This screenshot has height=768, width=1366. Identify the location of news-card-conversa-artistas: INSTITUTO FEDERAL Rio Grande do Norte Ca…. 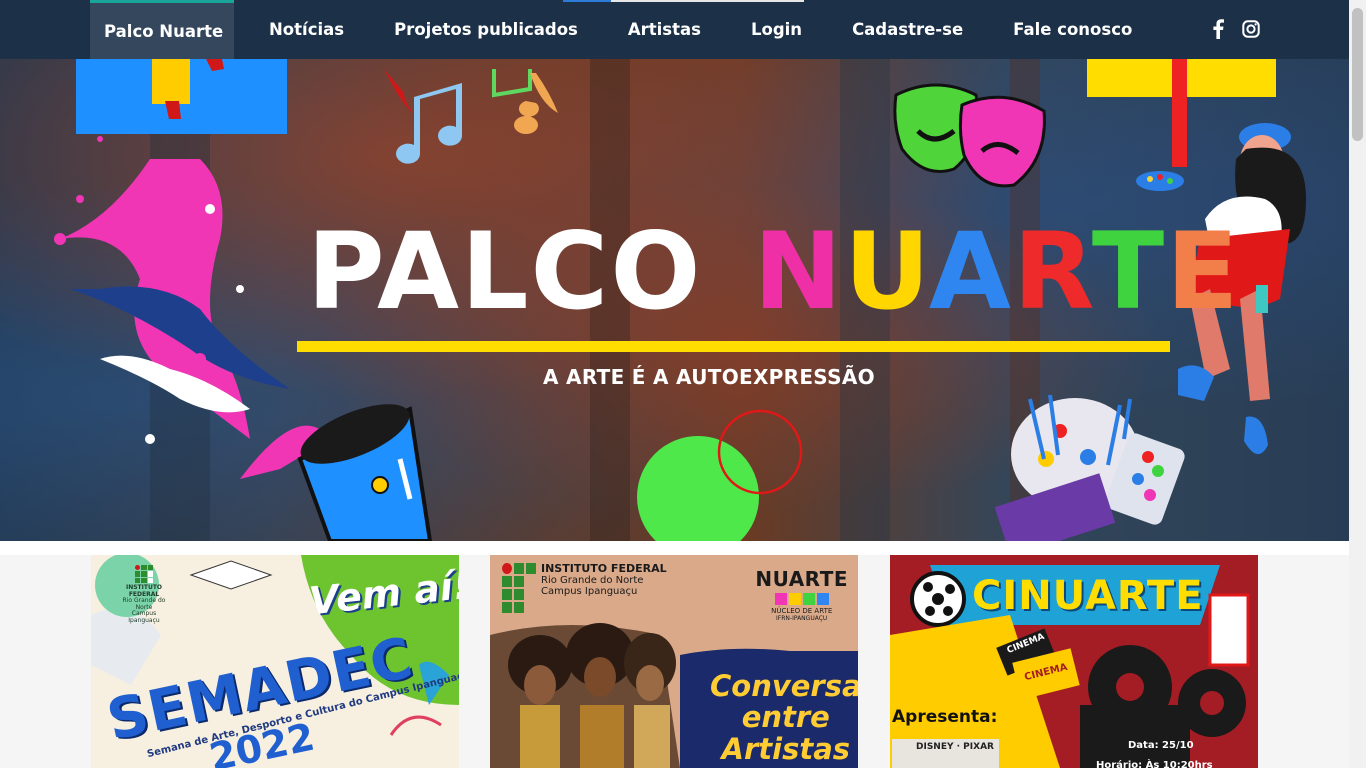
(674, 661).